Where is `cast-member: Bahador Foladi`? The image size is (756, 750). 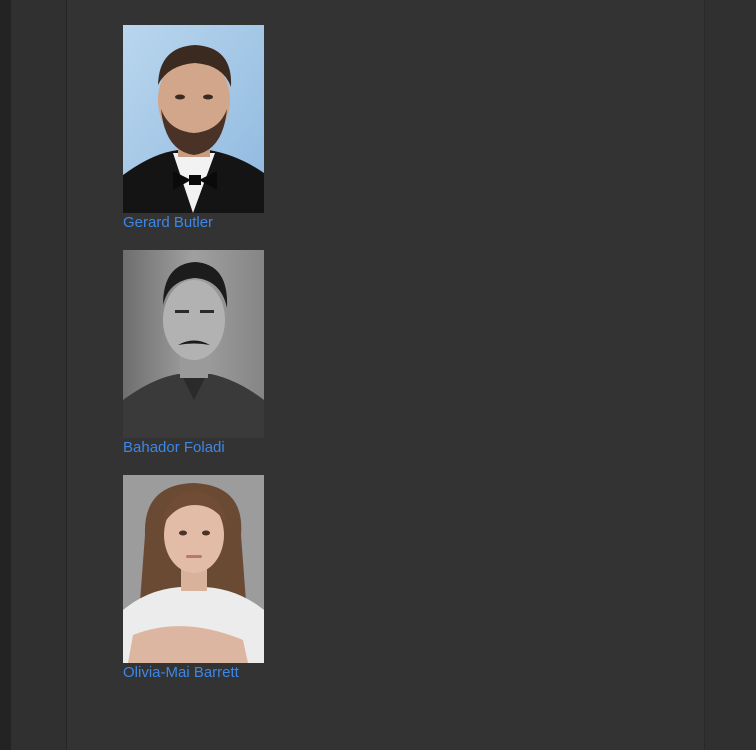 cast-member: Bahador Foladi is located at coordinates (223, 362).